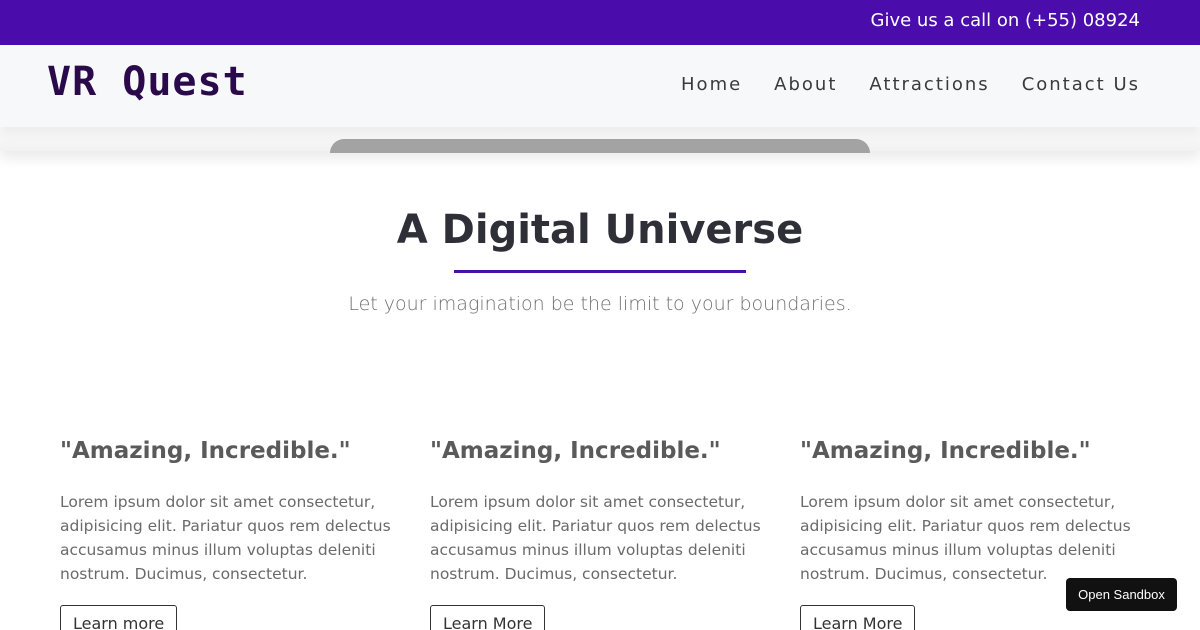 The image size is (1200, 630). What do you see at coordinates (600, 230) in the screenshot?
I see `hero-title: A Digital Universe` at bounding box center [600, 230].